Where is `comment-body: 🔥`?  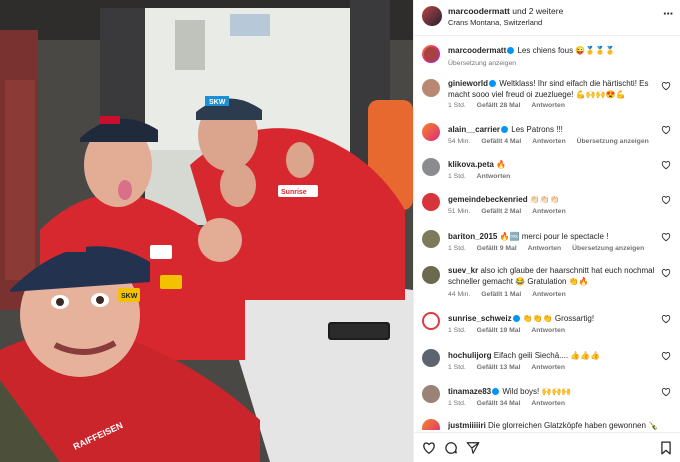
comment-body: 🔥 is located at coordinates (501, 164).